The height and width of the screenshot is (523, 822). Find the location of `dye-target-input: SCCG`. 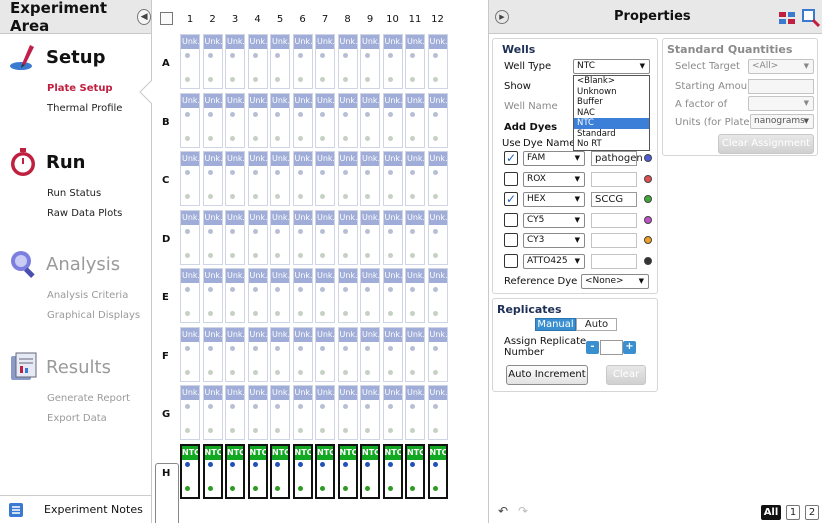

dye-target-input: SCCG is located at coordinates (614, 199).